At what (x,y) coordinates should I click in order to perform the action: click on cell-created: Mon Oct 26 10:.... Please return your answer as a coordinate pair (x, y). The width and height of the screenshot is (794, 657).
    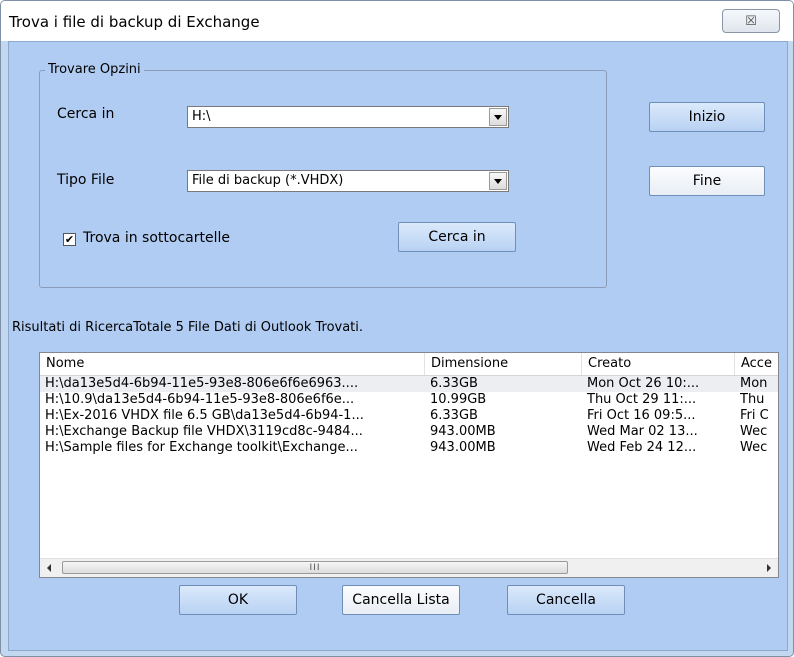
    Looking at the image, I should click on (643, 383).